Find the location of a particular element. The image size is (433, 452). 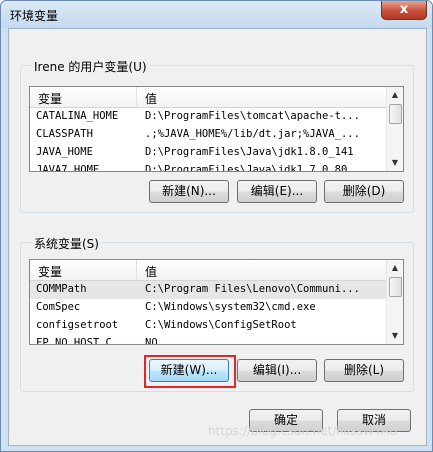

variable-value: D:\ProgramFiles\Java\jdk1.7.0_80 is located at coordinates (246, 168).